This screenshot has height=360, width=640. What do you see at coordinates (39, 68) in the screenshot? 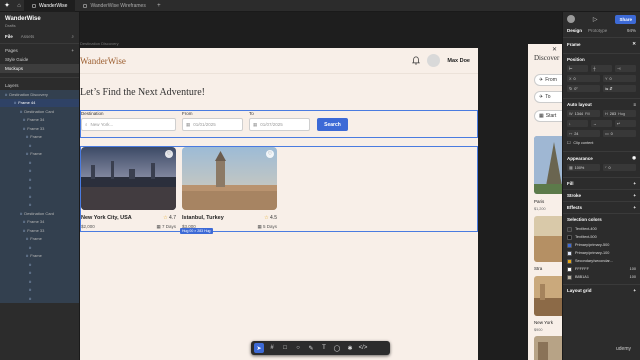
I see `page-mockups: Mockups` at bounding box center [39, 68].